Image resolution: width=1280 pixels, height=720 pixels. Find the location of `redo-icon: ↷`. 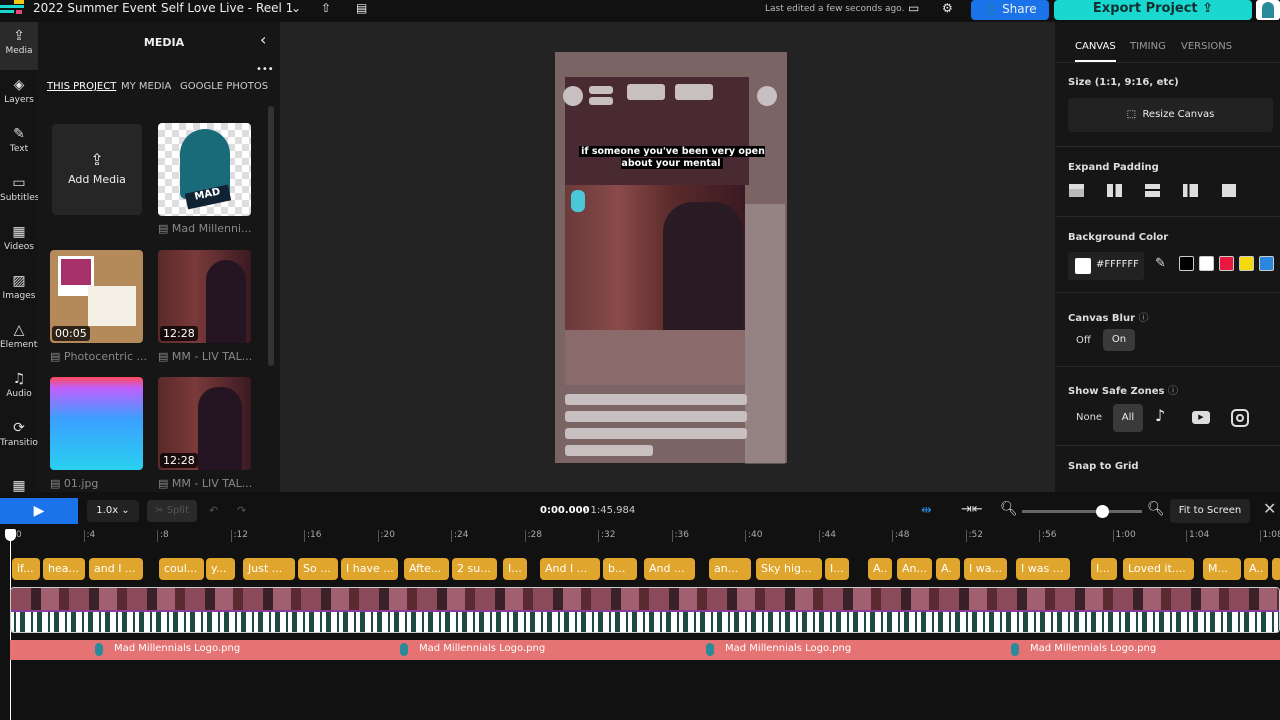

redo-icon: ↷ is located at coordinates (241, 510).